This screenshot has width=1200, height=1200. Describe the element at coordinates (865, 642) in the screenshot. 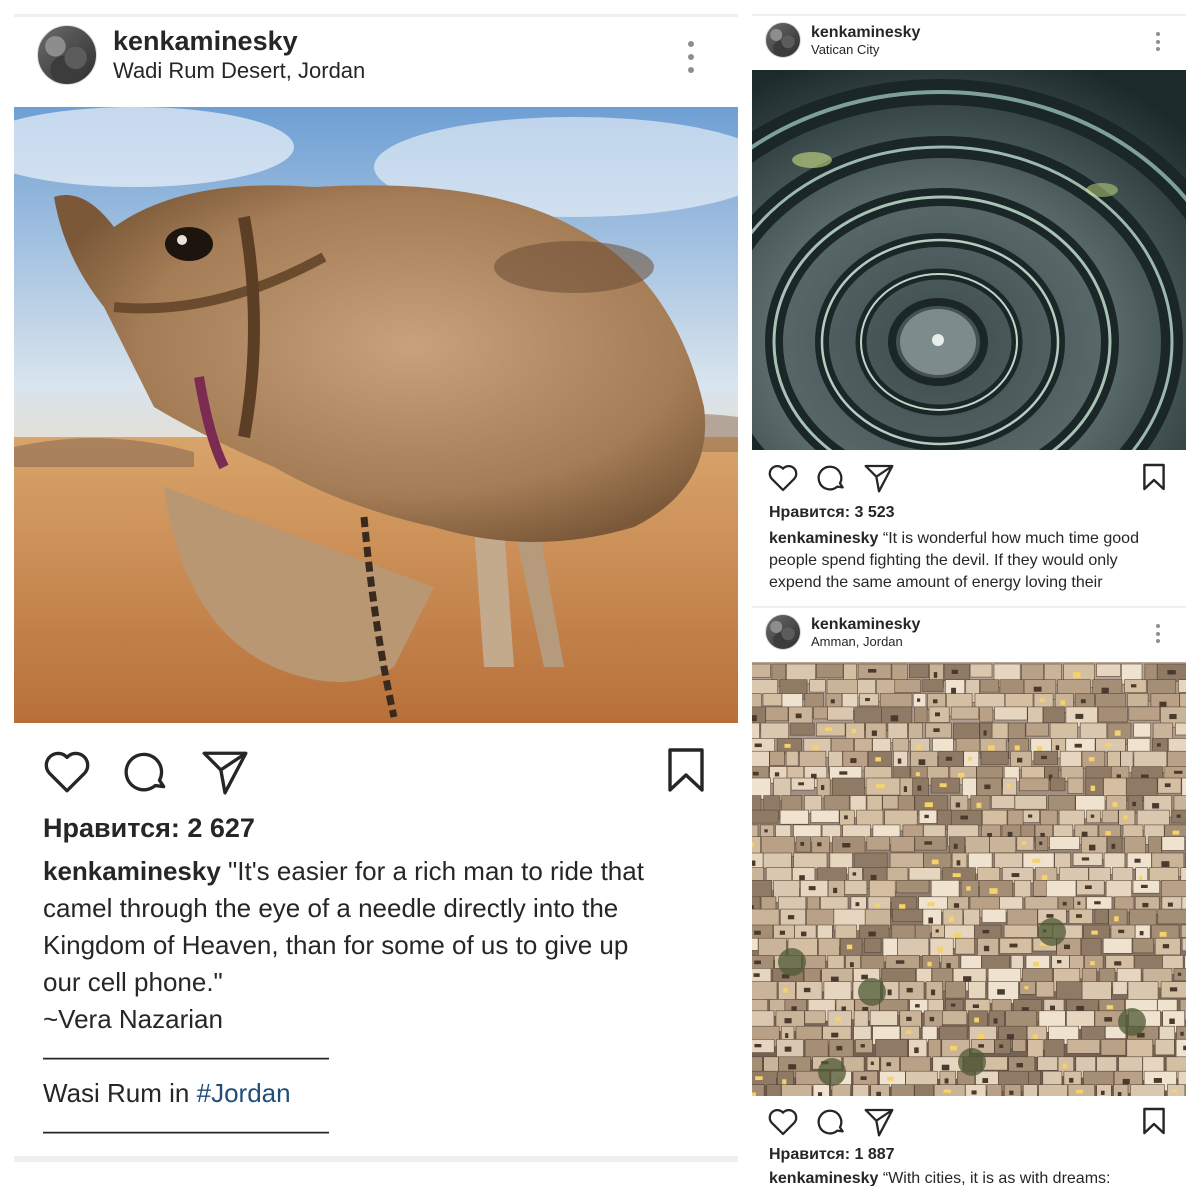

I see `post-location: Amman, Jordan` at that location.